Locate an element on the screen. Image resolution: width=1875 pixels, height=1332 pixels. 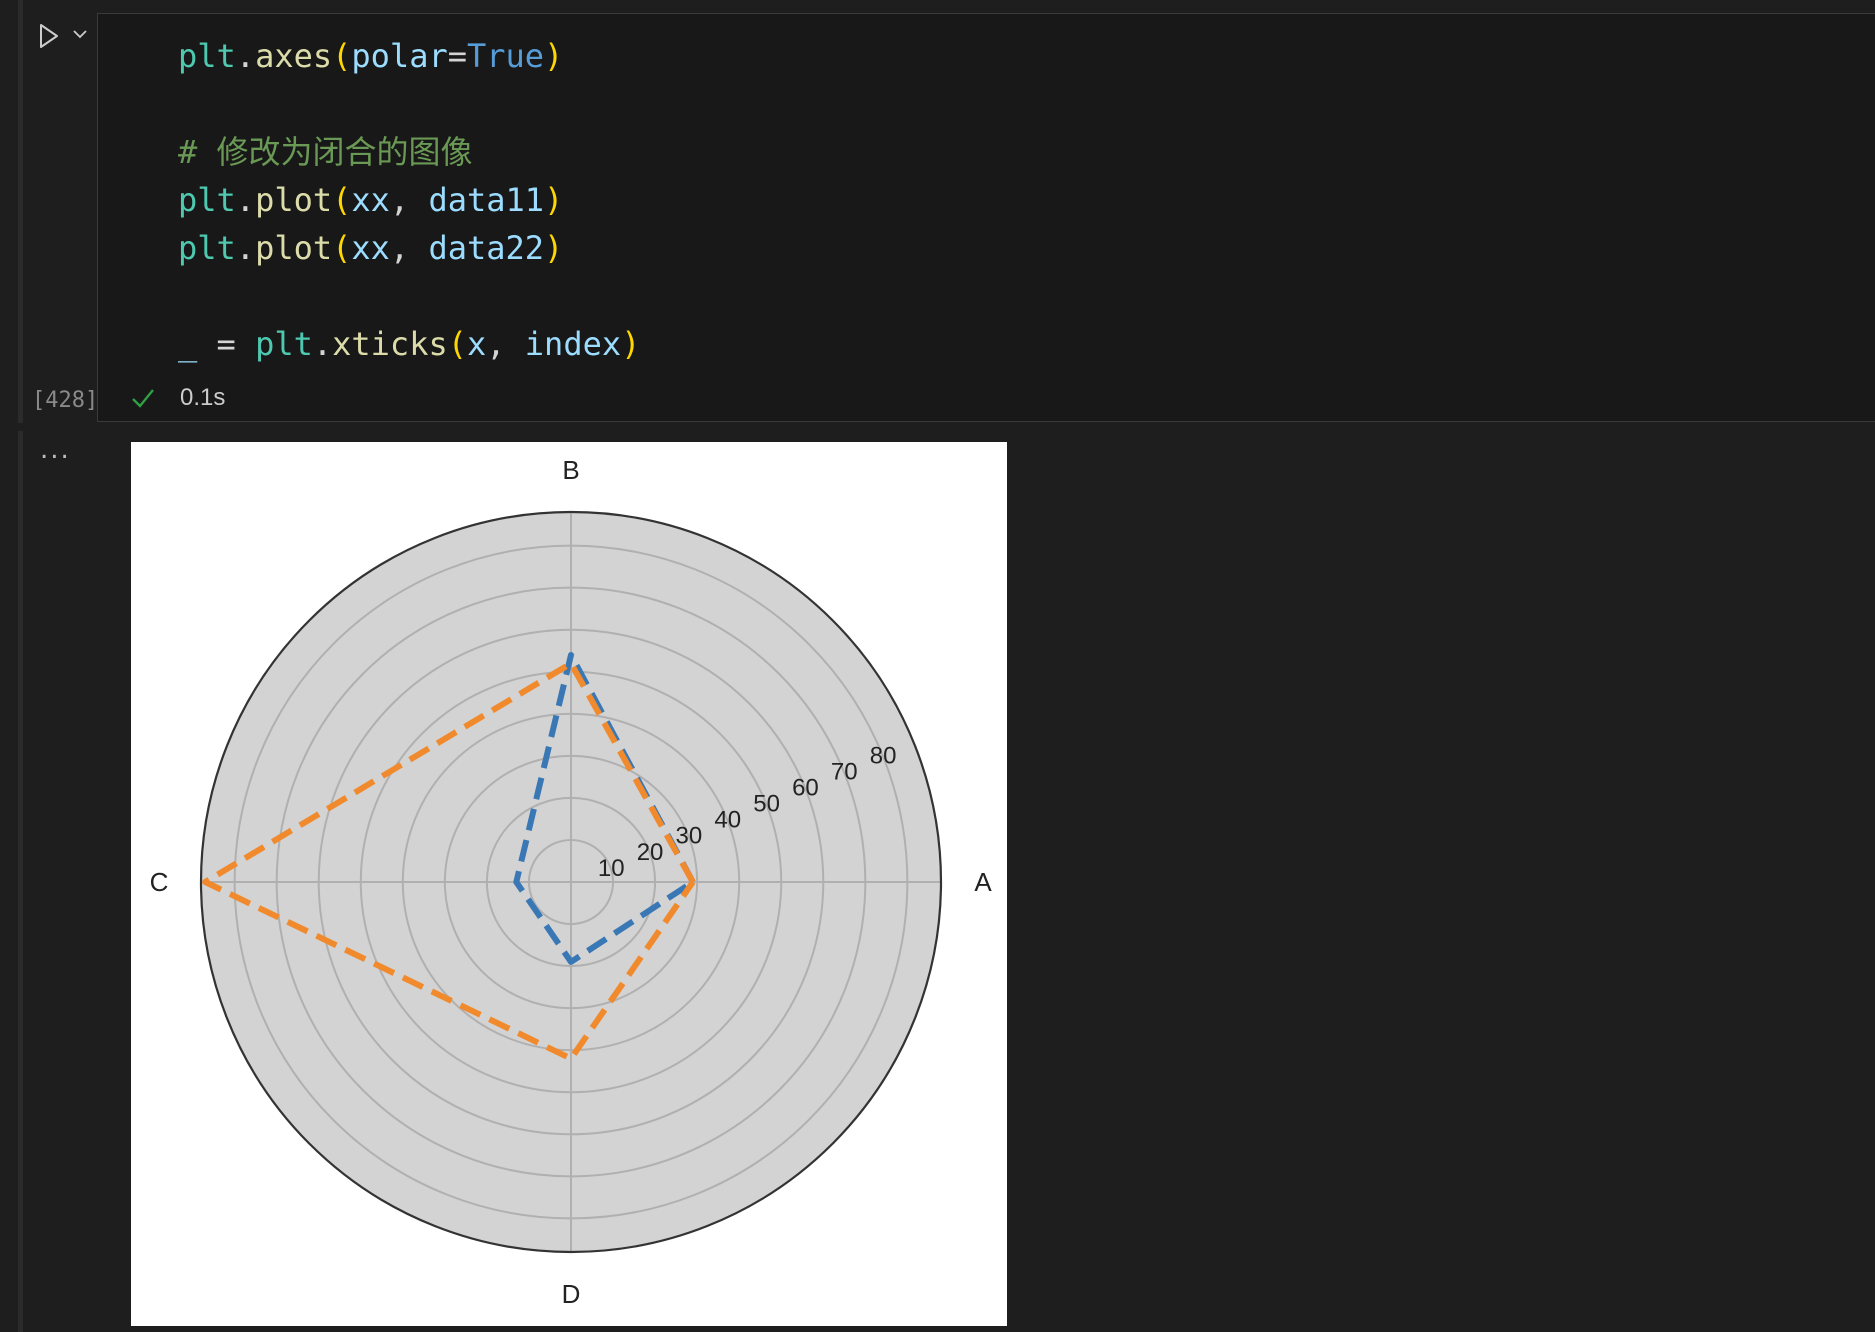
play-icon is located at coordinates (49, 36).